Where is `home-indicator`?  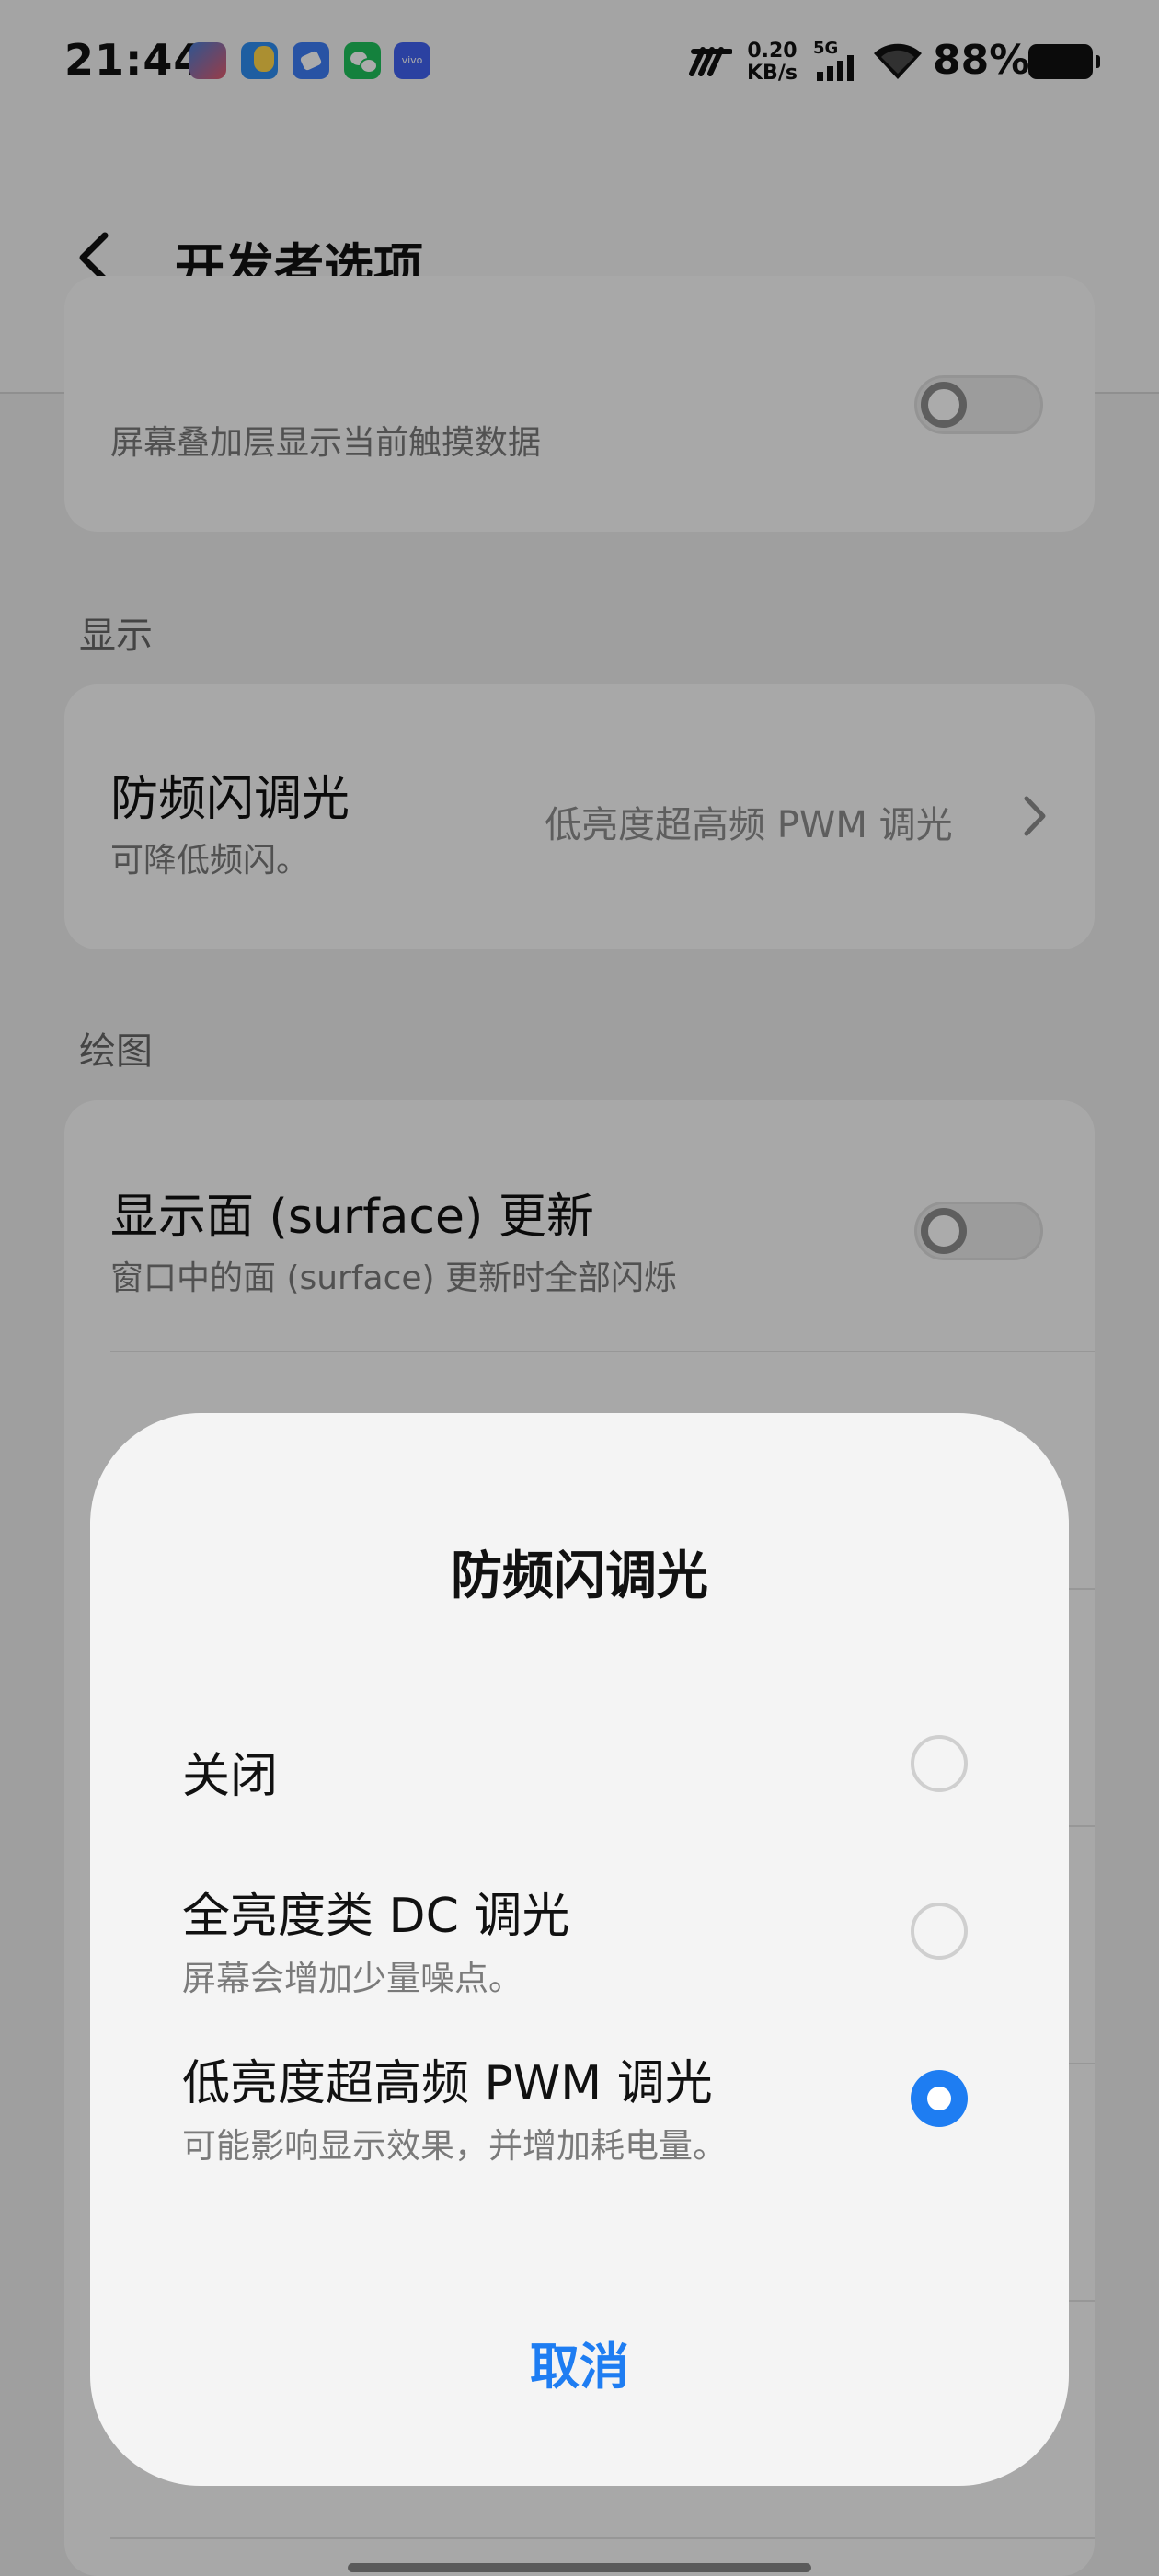 home-indicator is located at coordinates (579, 2567).